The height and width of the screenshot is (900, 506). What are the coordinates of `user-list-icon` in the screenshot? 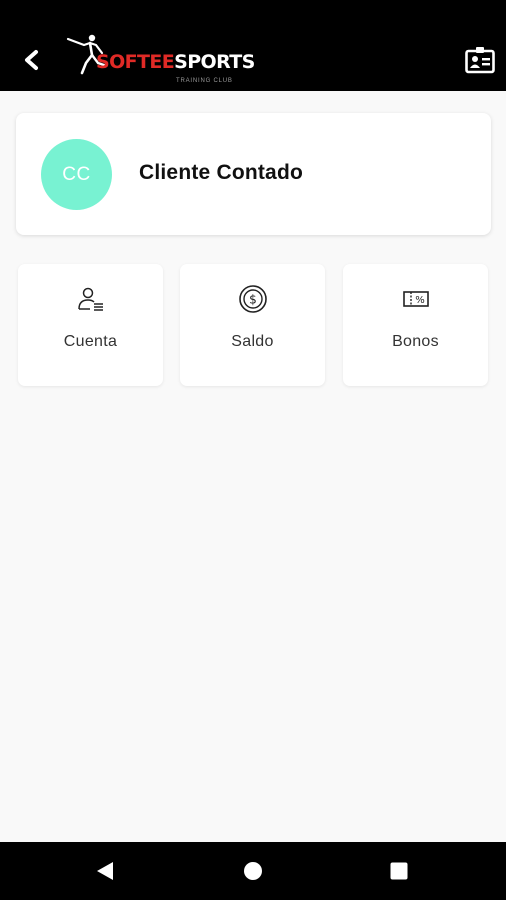 It's located at (91, 299).